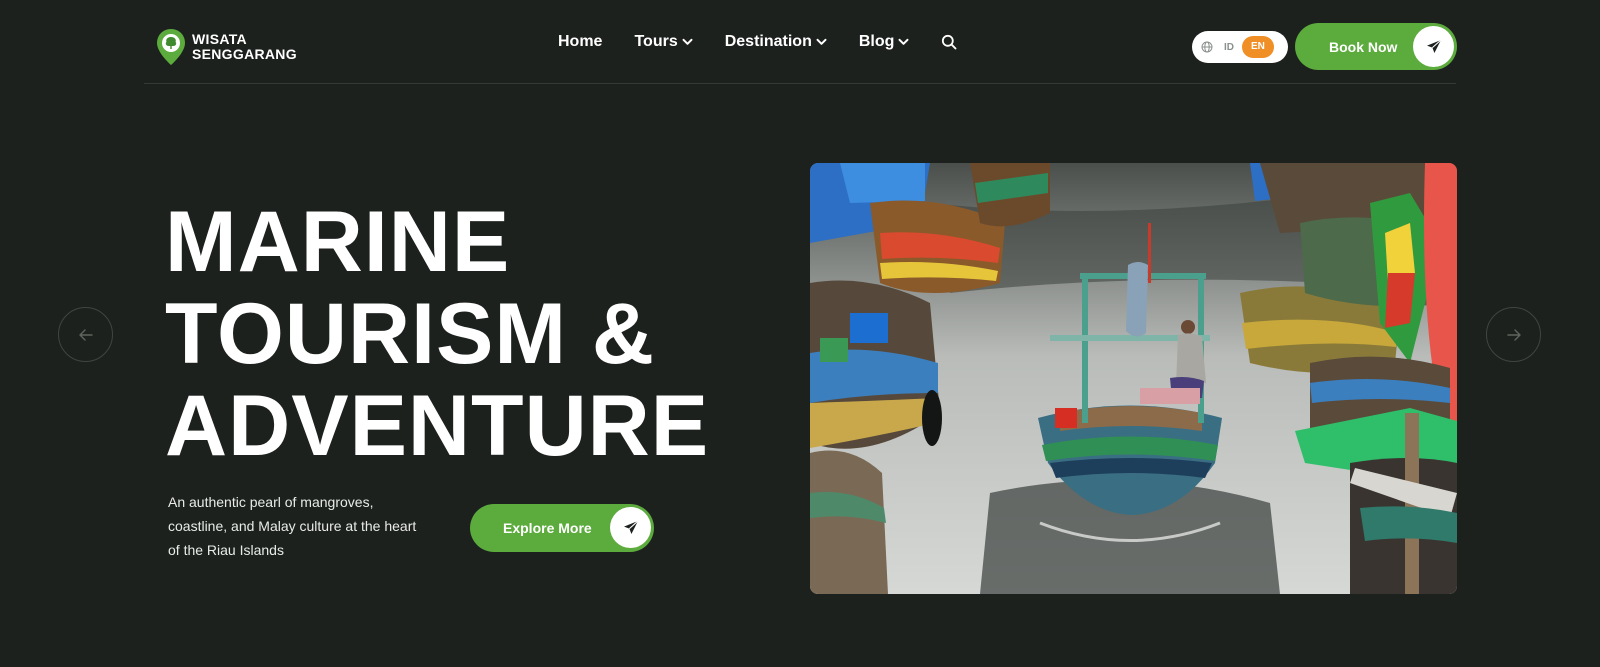 This screenshot has height=667, width=1600. What do you see at coordinates (1258, 47) in the screenshot?
I see `language-option-en: EN` at bounding box center [1258, 47].